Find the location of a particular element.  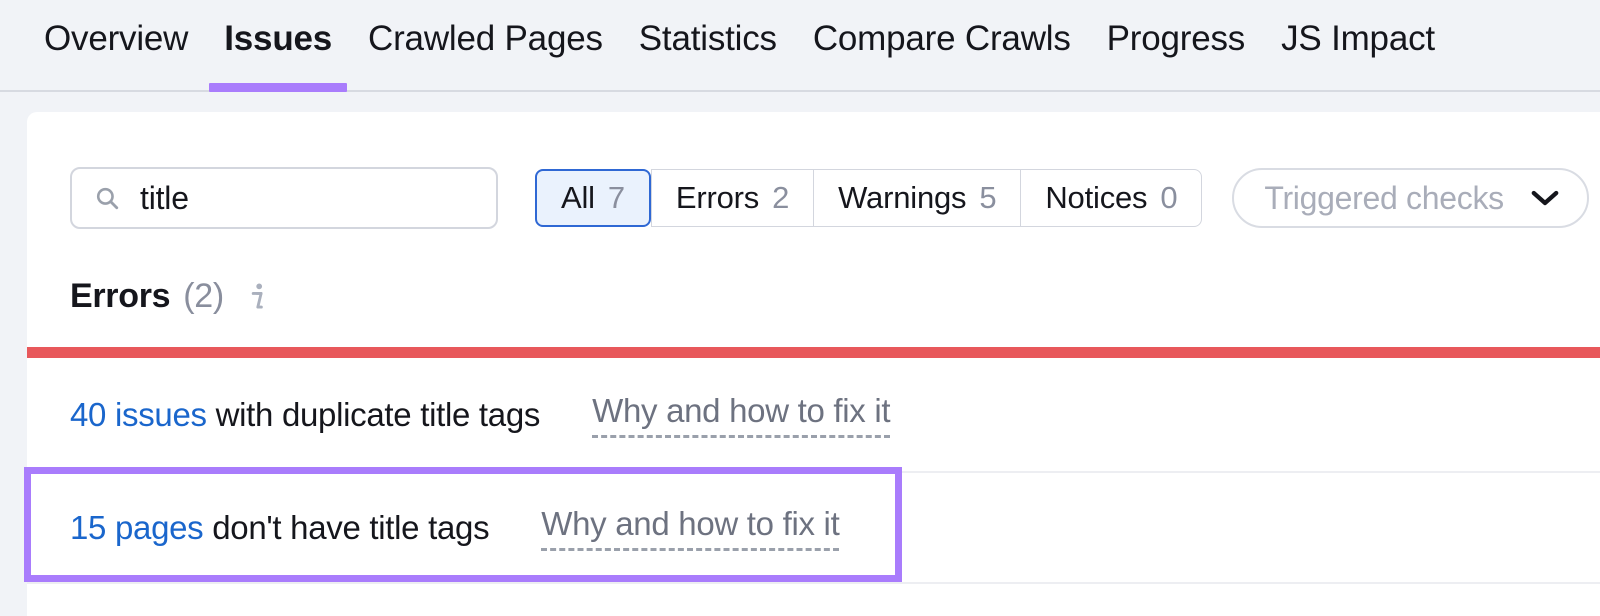

issue-count-link: 40 issues is located at coordinates (138, 414).